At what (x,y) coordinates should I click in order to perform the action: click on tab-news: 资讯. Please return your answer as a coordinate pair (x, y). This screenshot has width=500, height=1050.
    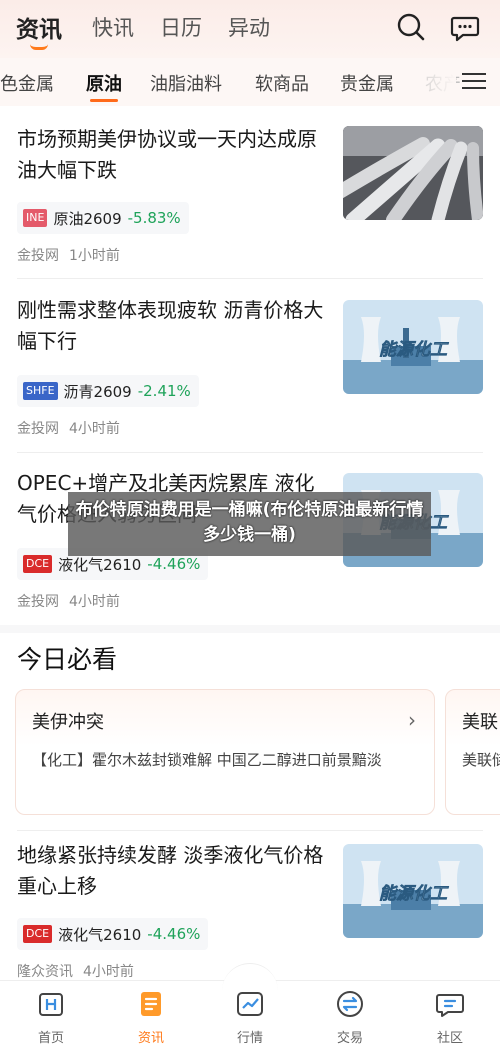
    Looking at the image, I should click on (39, 27).